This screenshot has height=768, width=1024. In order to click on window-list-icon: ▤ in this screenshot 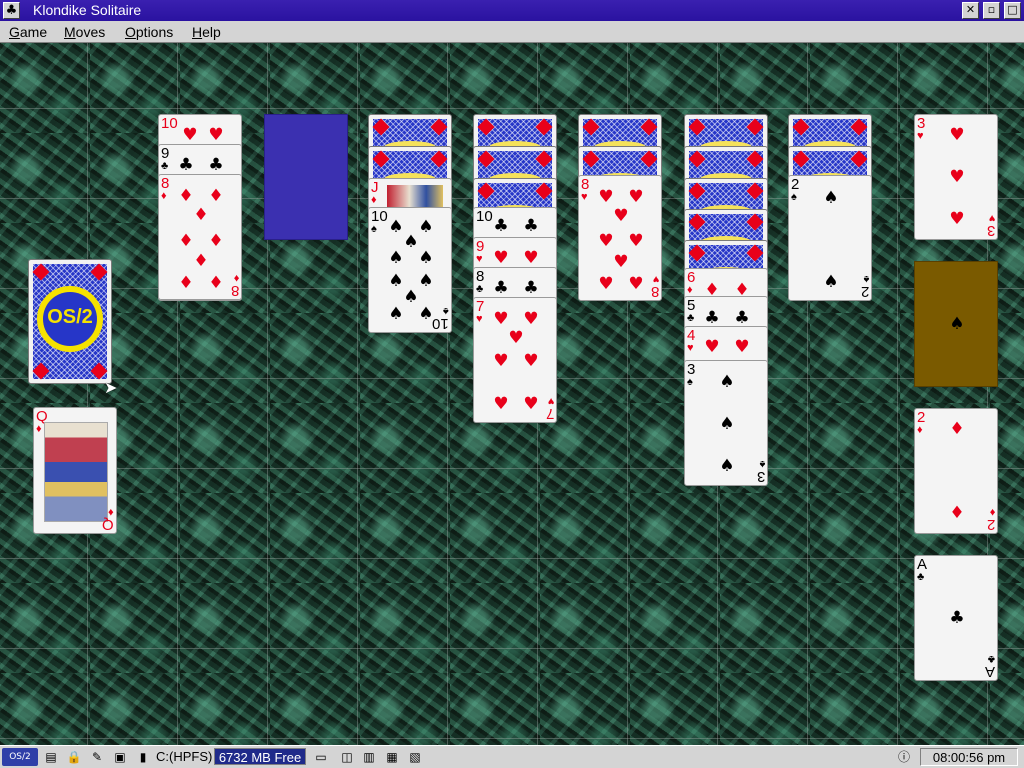, I will do `click(51, 757)`.